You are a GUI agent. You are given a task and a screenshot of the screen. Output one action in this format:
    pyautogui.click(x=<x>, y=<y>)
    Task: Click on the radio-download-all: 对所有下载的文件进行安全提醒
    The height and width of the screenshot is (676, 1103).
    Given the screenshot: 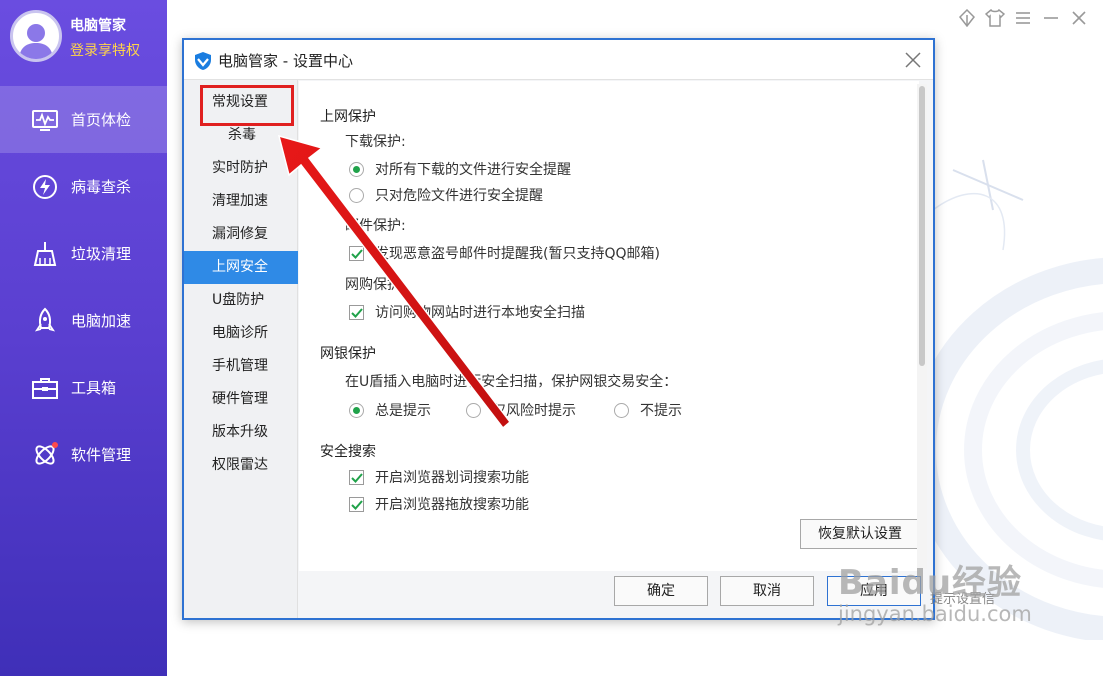 What is the action you would take?
    pyautogui.click(x=460, y=169)
    